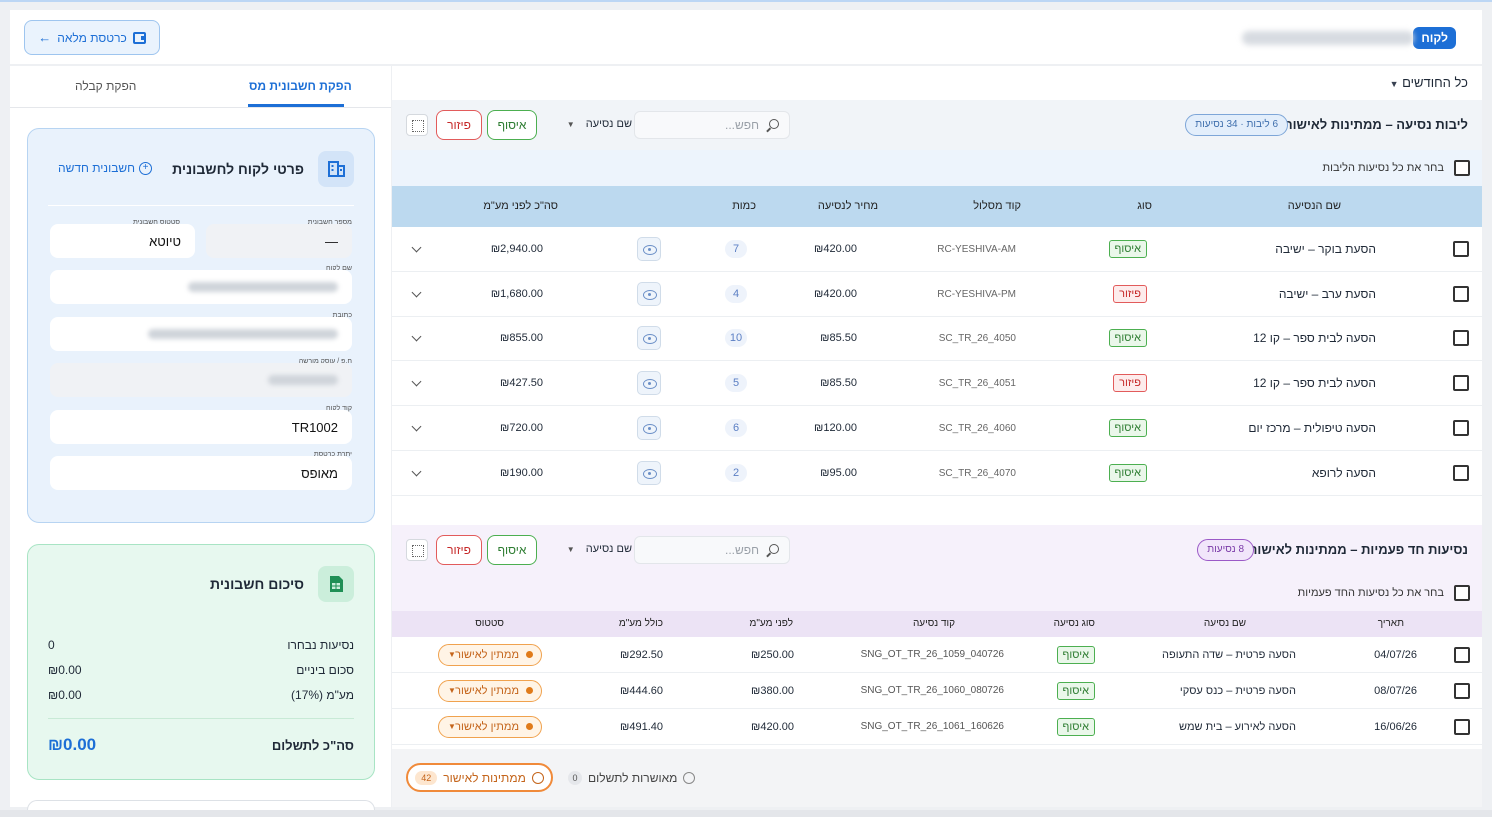 The width and height of the screenshot is (1492, 817). I want to click on col-header: קוד מסלול, so click(997, 206).